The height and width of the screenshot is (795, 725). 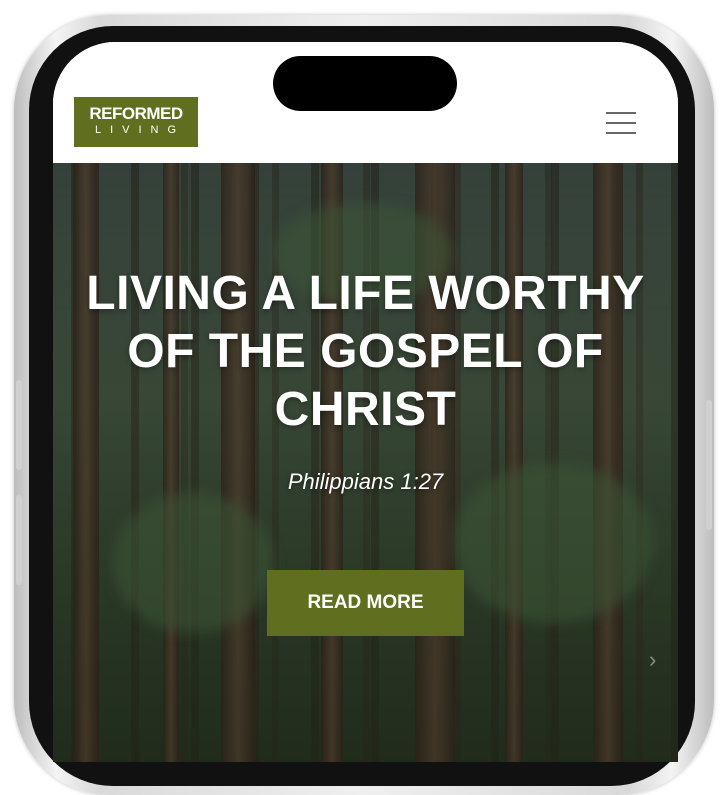 I want to click on dynamic-island, so click(x=365, y=83).